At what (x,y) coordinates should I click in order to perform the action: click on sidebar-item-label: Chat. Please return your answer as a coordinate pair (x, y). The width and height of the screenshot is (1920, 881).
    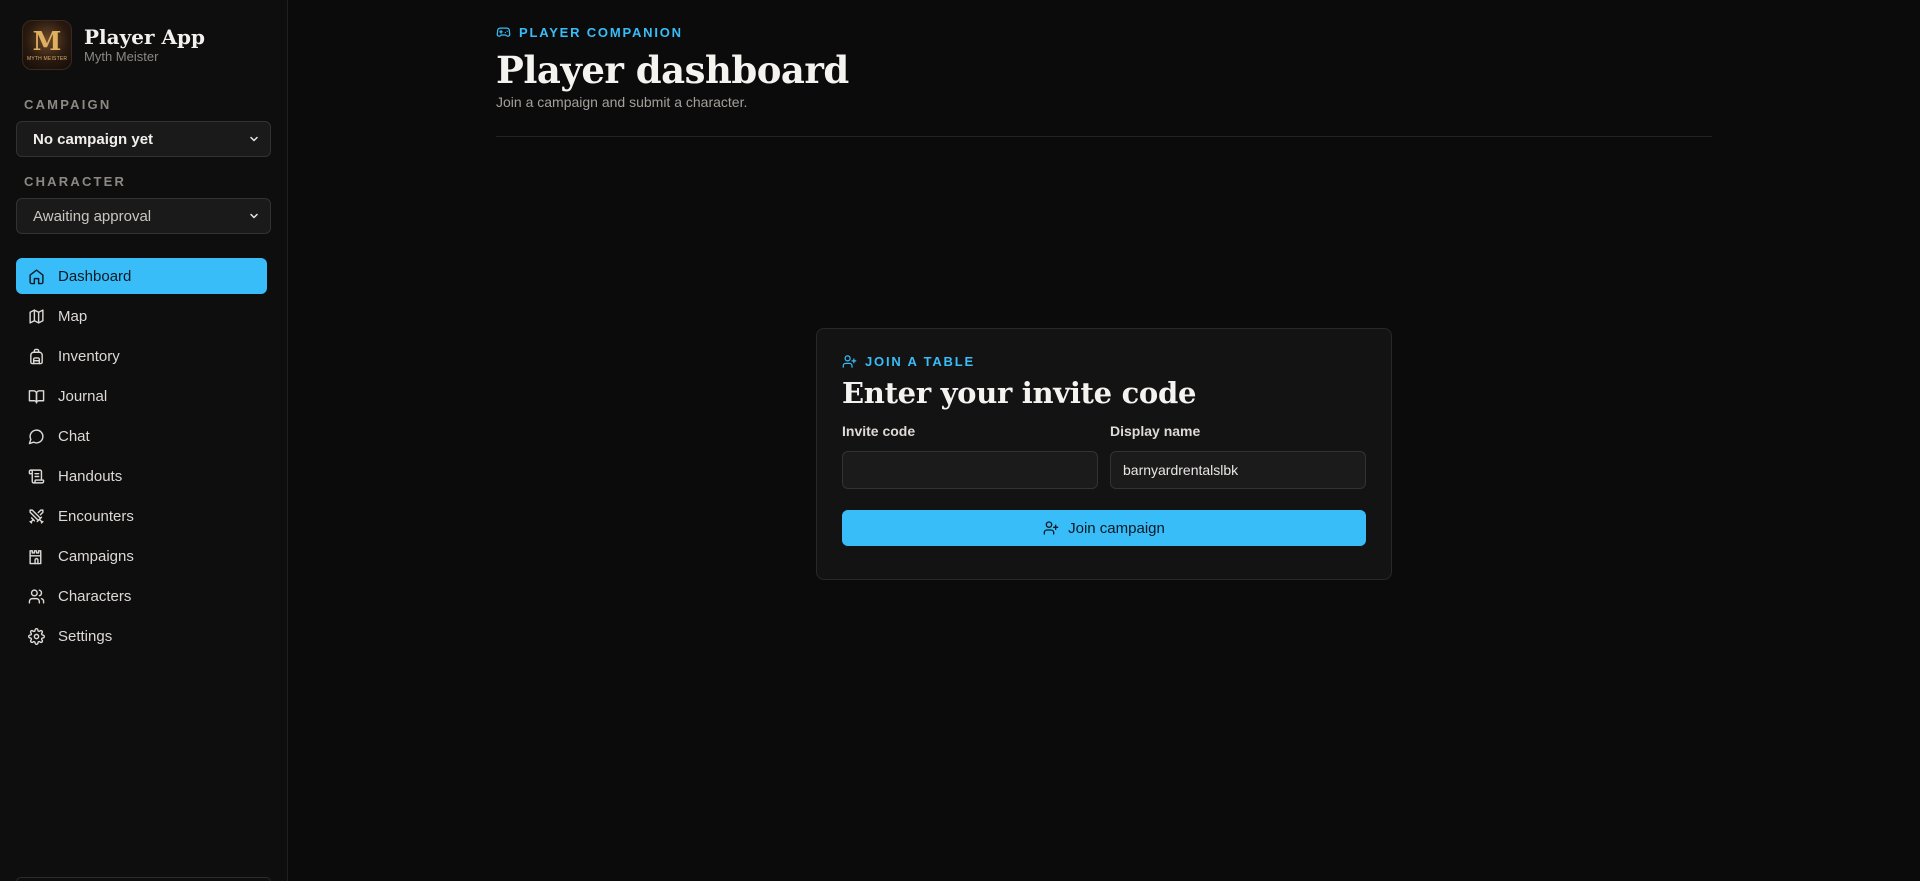
    Looking at the image, I should click on (74, 436).